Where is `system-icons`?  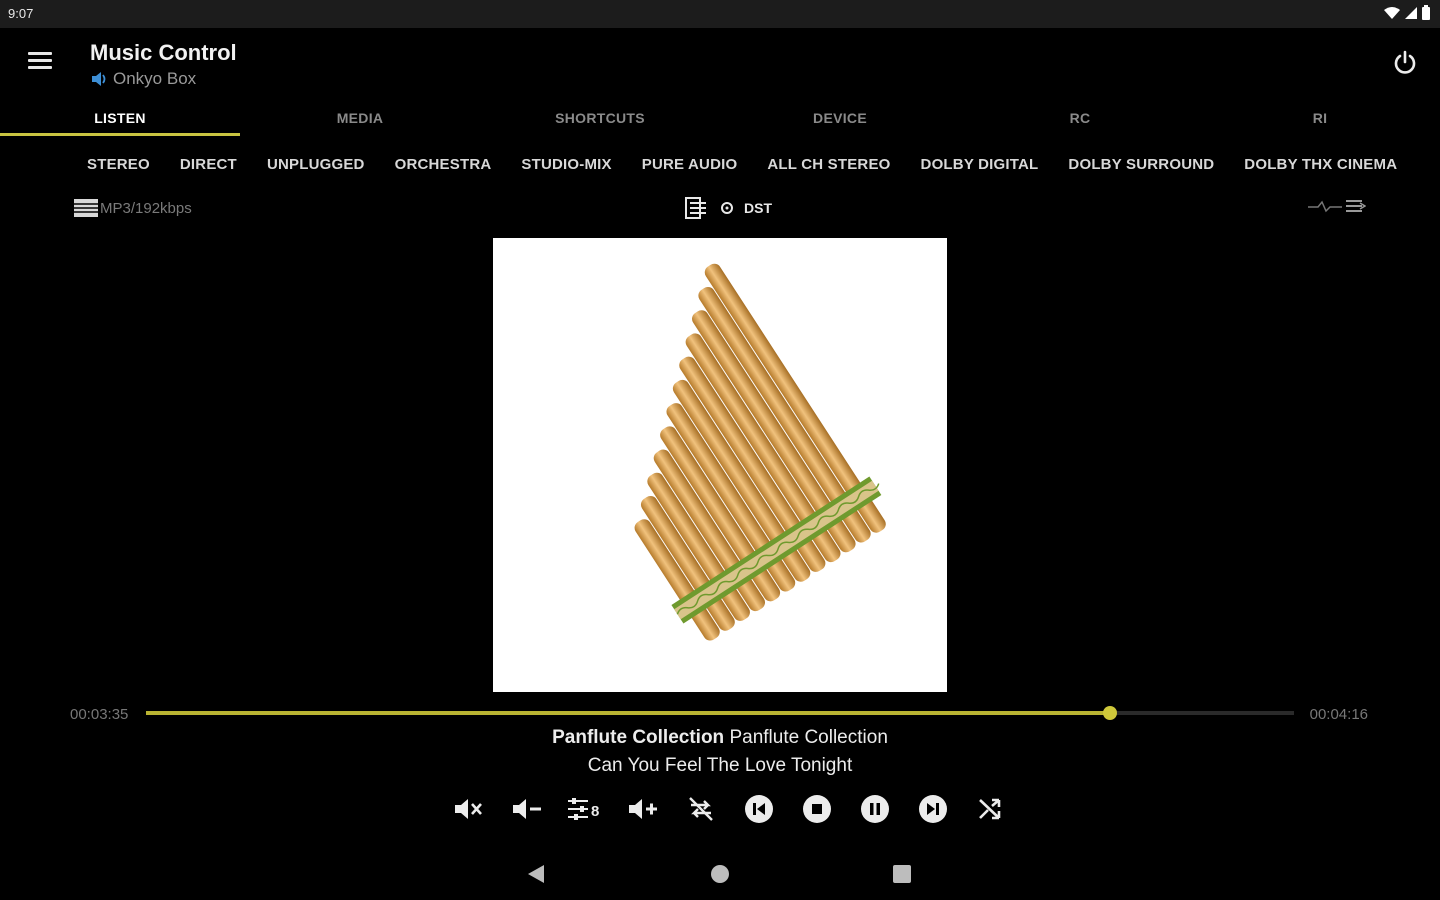 system-icons is located at coordinates (1407, 12).